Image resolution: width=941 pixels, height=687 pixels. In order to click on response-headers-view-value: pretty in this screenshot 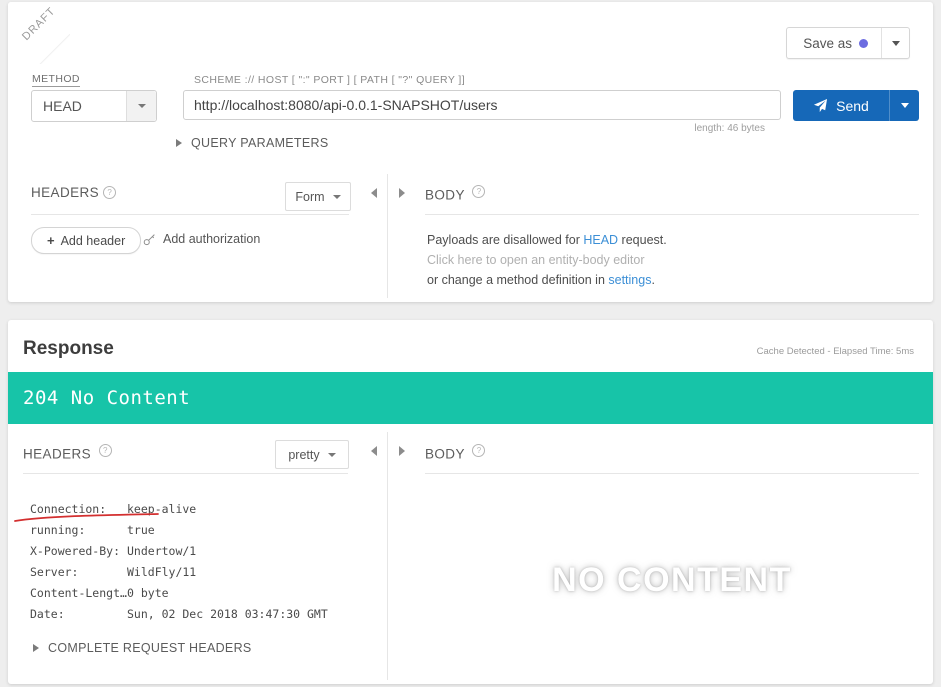, I will do `click(304, 454)`.